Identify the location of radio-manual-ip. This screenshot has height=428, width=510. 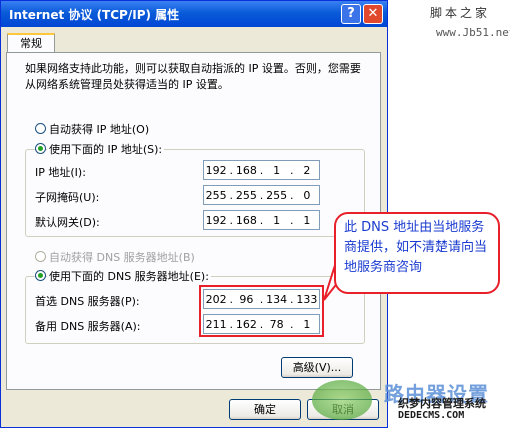
(40, 148).